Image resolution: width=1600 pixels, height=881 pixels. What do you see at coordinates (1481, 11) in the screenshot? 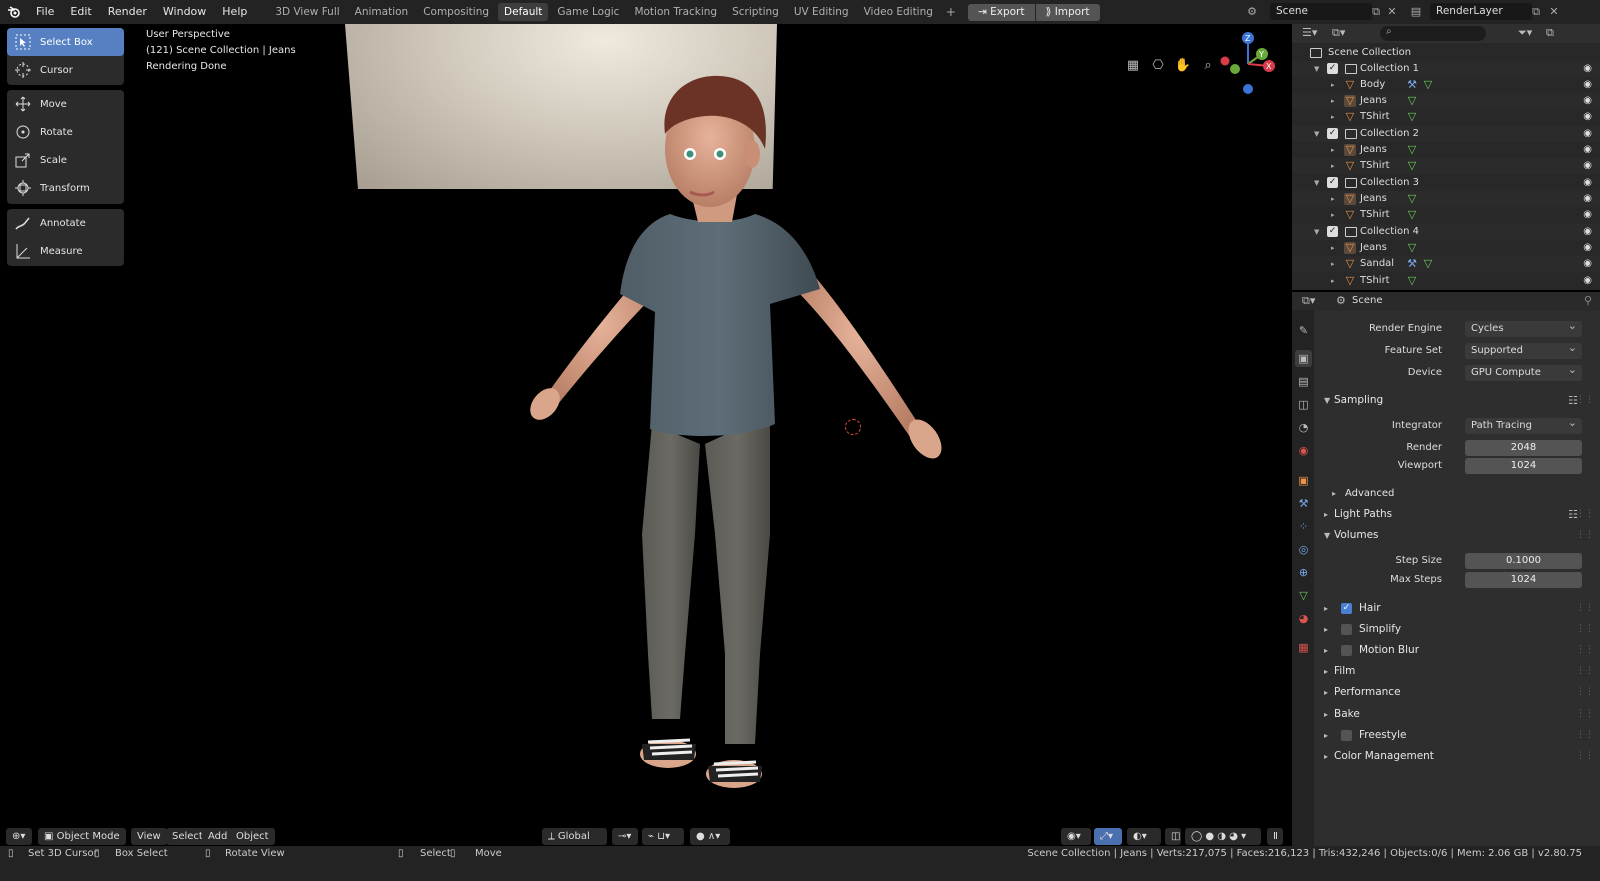
I see `view-layer-field: RenderLayer` at bounding box center [1481, 11].